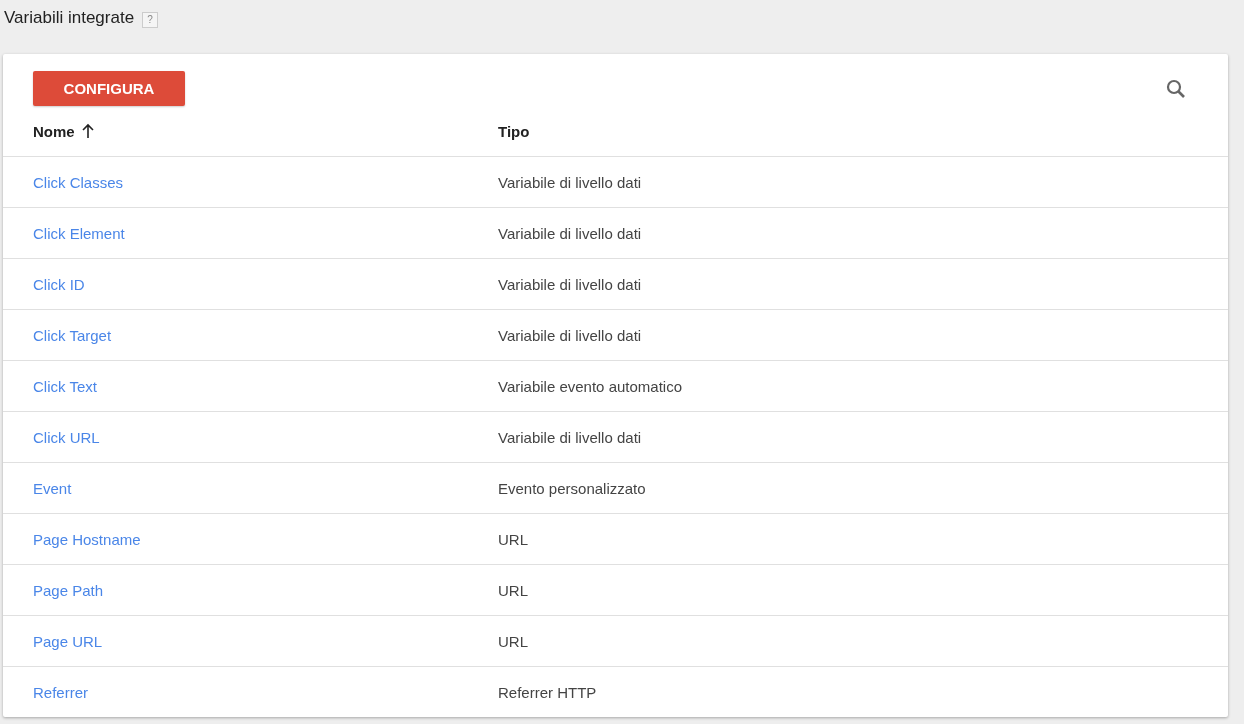 This screenshot has width=1244, height=724. What do you see at coordinates (68, 641) in the screenshot?
I see `variable-link: Page URL` at bounding box center [68, 641].